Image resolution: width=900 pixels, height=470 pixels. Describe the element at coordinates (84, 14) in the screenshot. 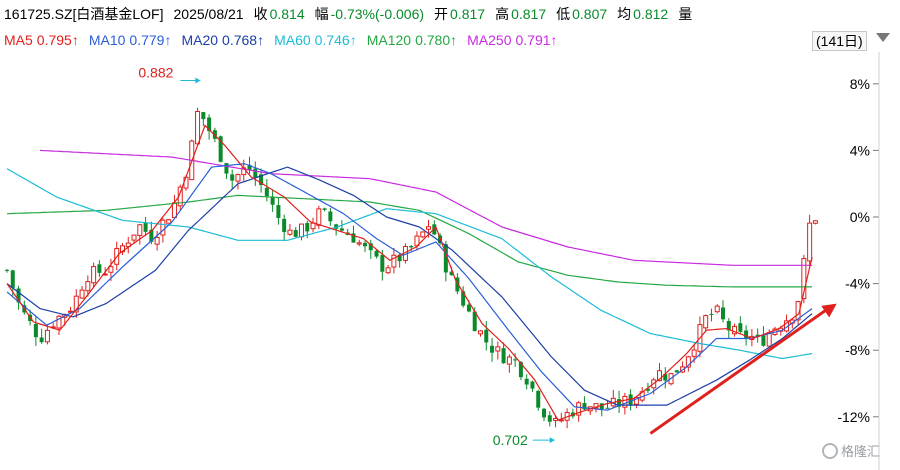

I see `security-name: 161725.SZ[白酒基金LOF]` at that location.